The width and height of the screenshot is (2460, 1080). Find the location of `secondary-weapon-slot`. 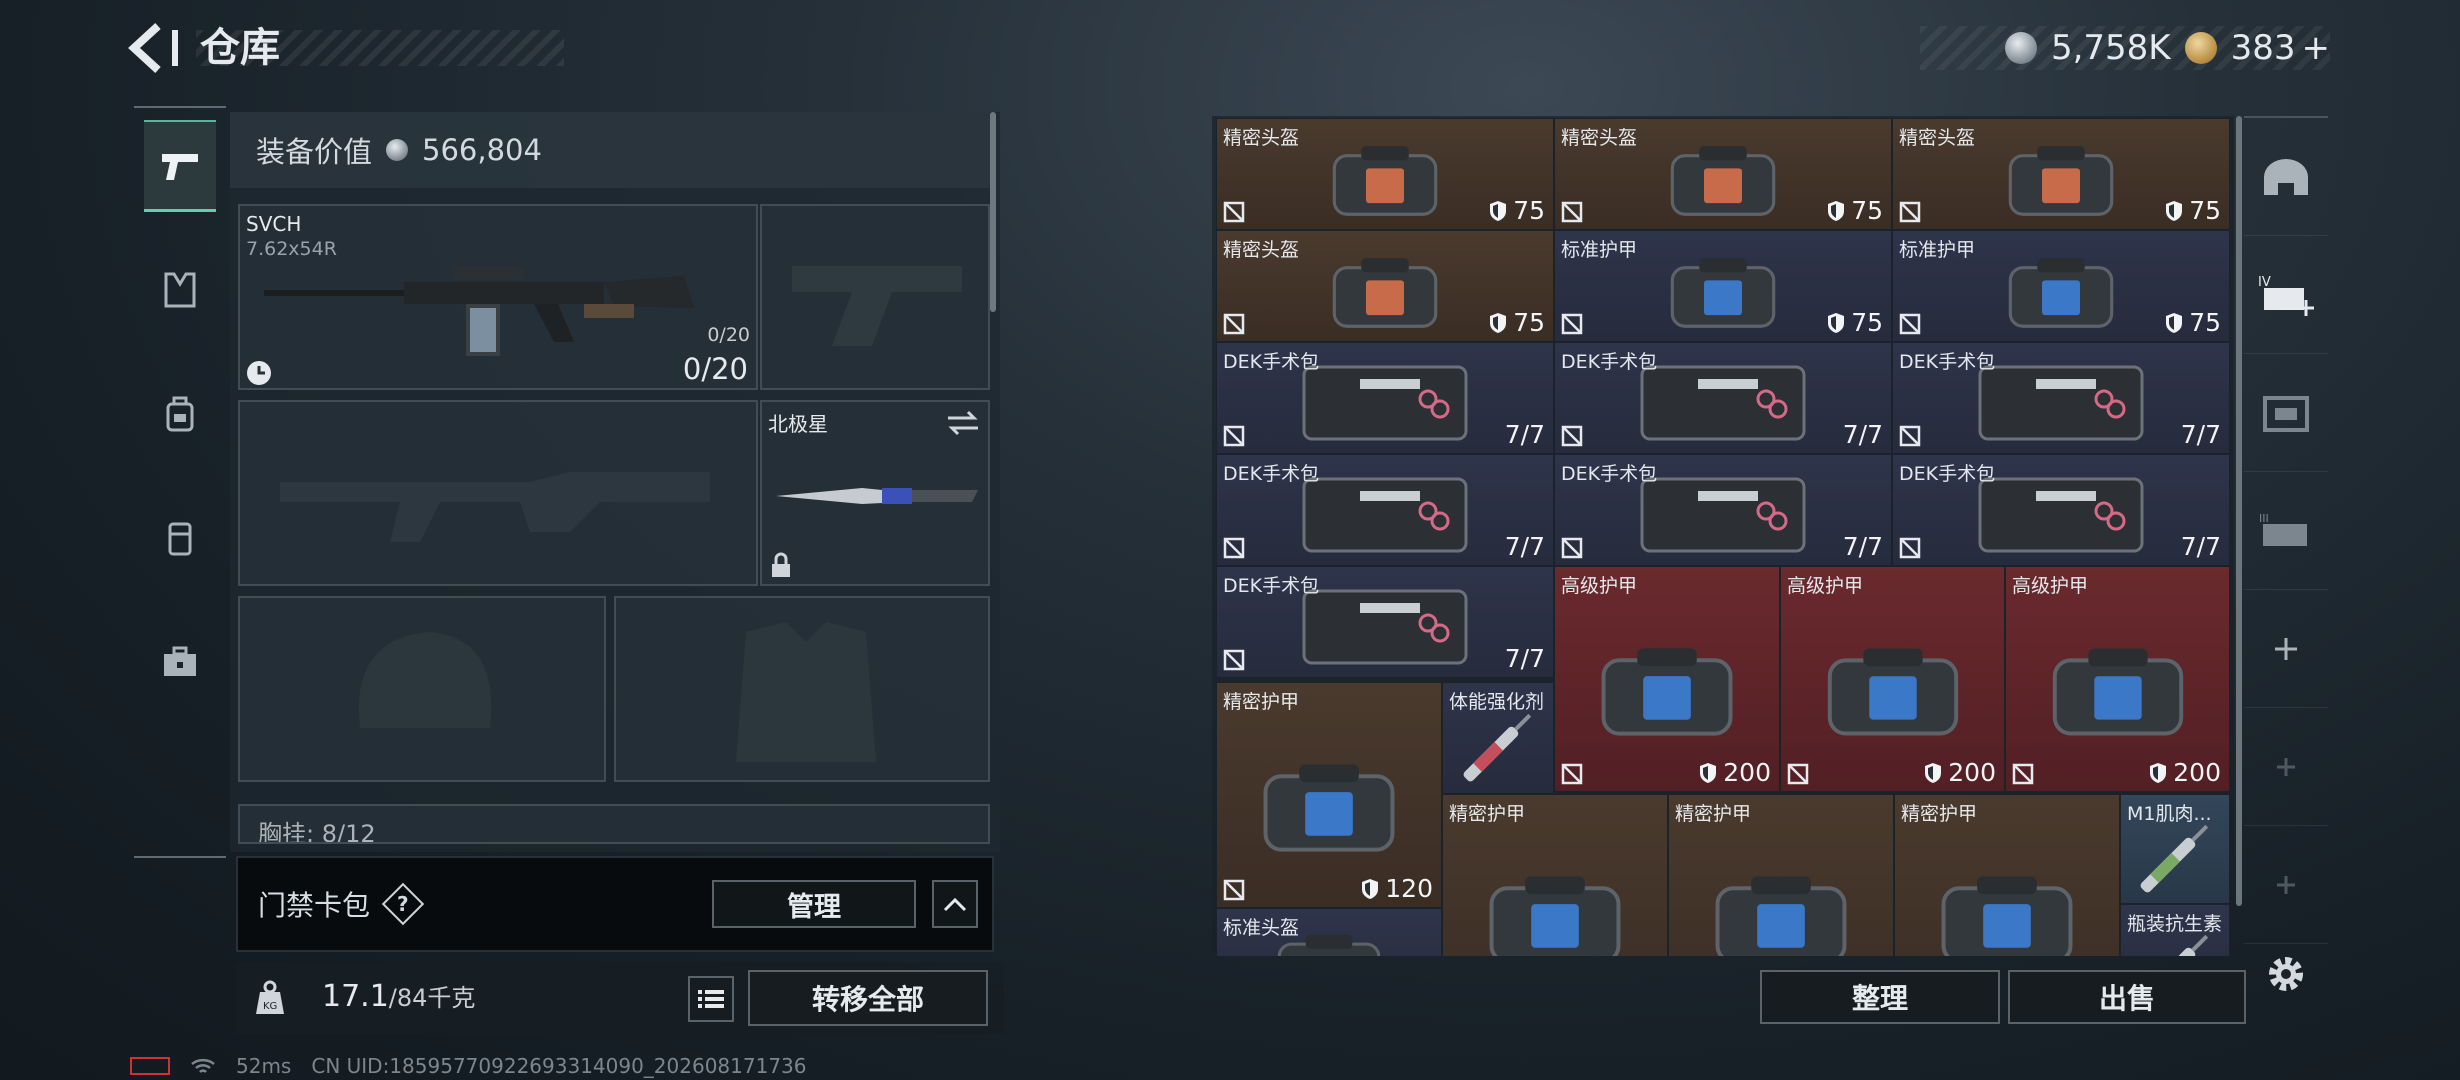

secondary-weapon-slot is located at coordinates (875, 297).